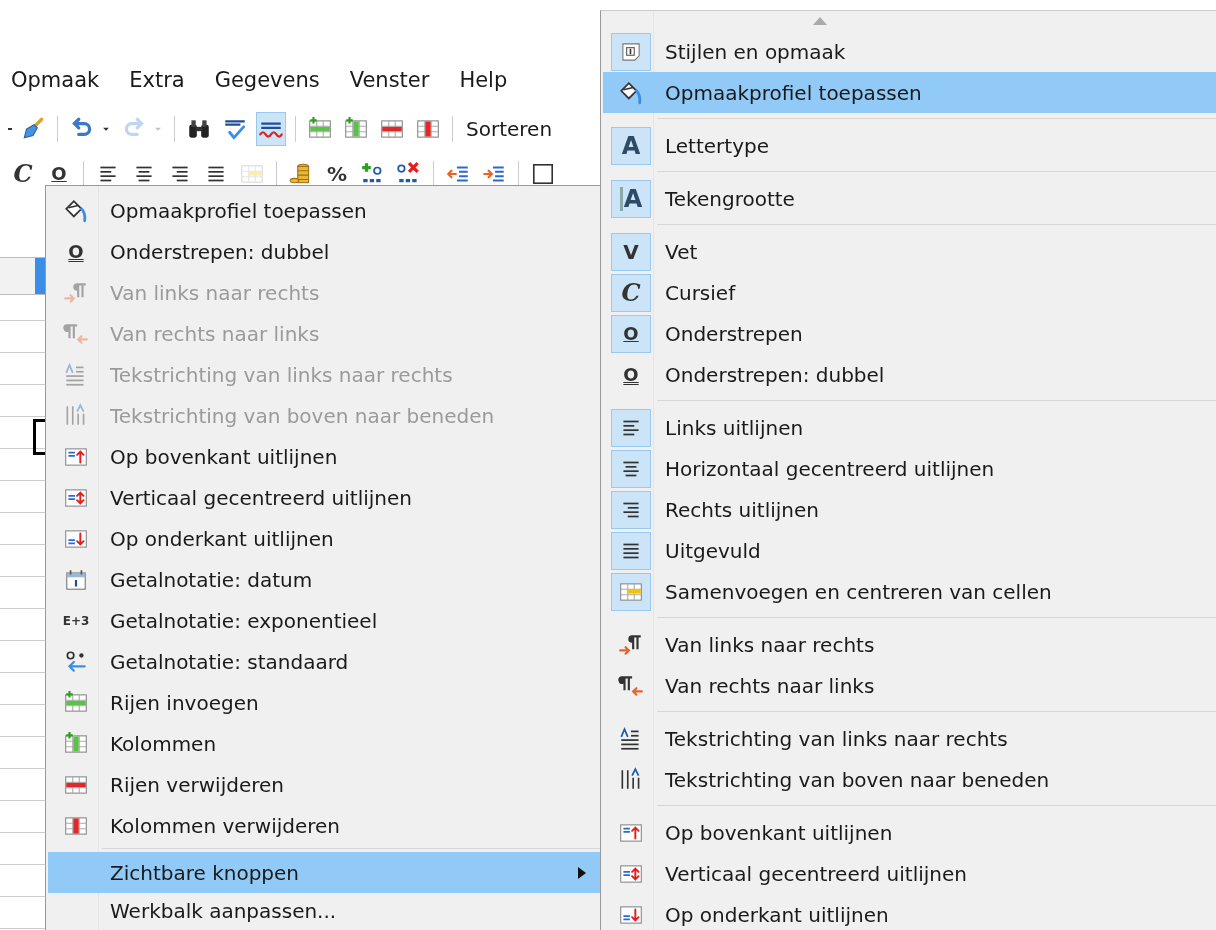 Image resolution: width=1216 pixels, height=930 pixels. I want to click on menu-item: Getalnotatie: standaard, so click(325, 661).